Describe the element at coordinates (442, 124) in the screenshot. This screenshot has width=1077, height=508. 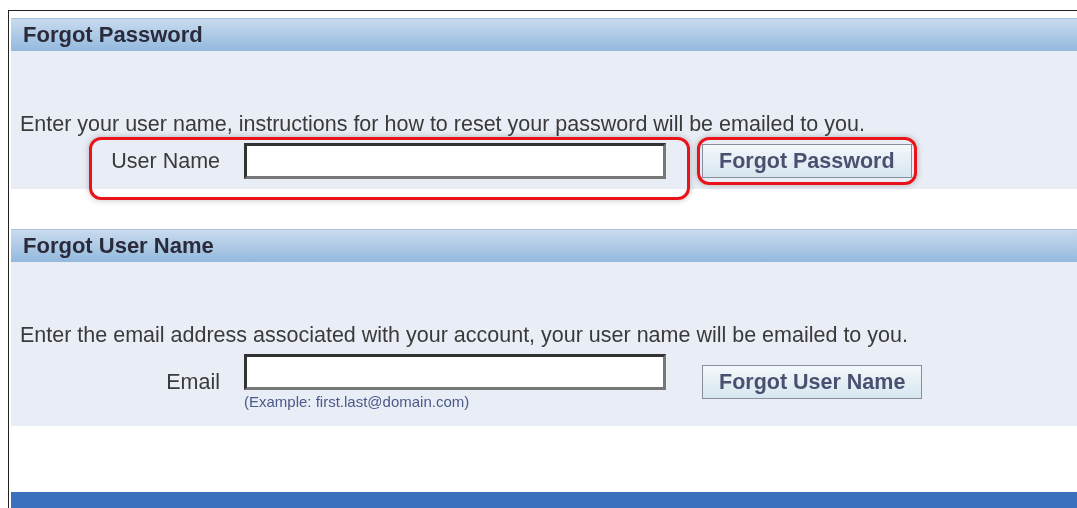
I see `instruction-text: Enter your user name, instructions for how to reset your password will be emailed to you.` at that location.